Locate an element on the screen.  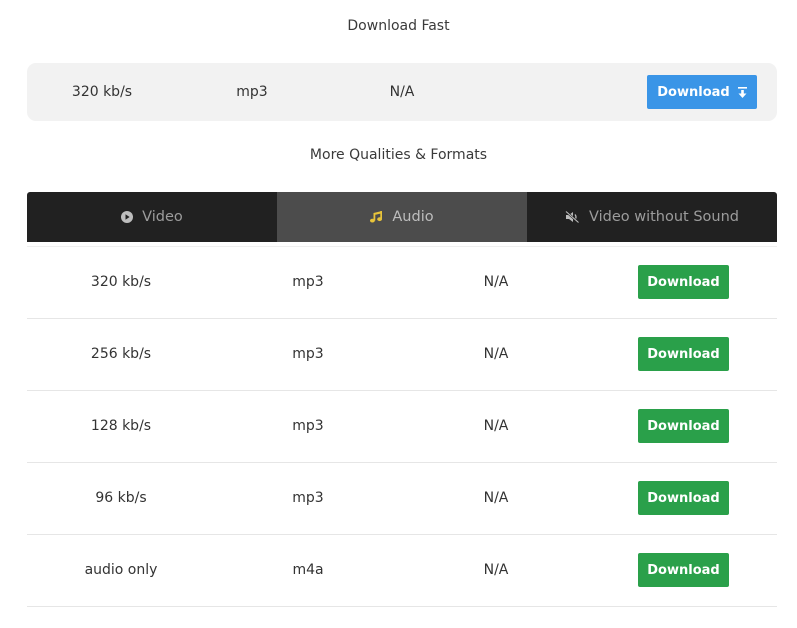
table-row: 320 kb/s mp3 N/A Download is located at coordinates (402, 282).